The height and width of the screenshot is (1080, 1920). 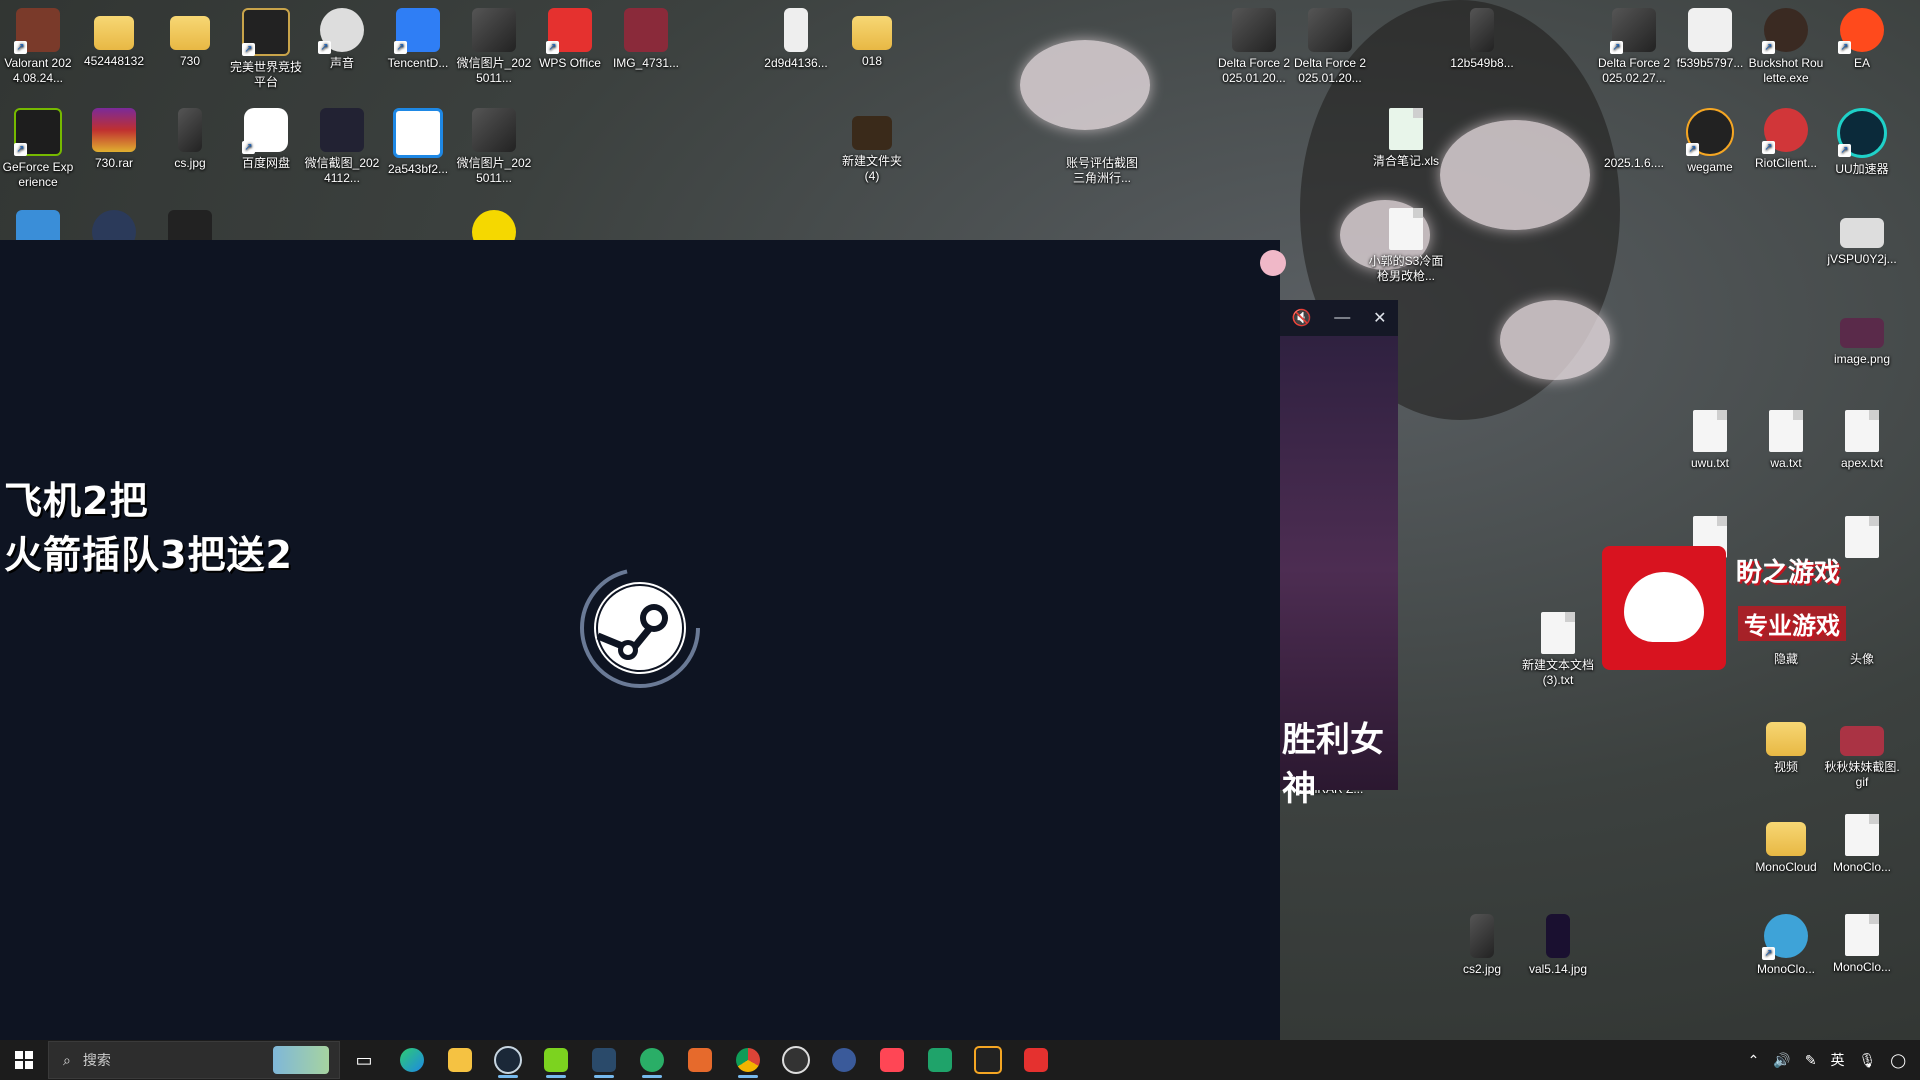 What do you see at coordinates (1898, 1060) in the screenshot?
I see `notification-icon: ◯` at bounding box center [1898, 1060].